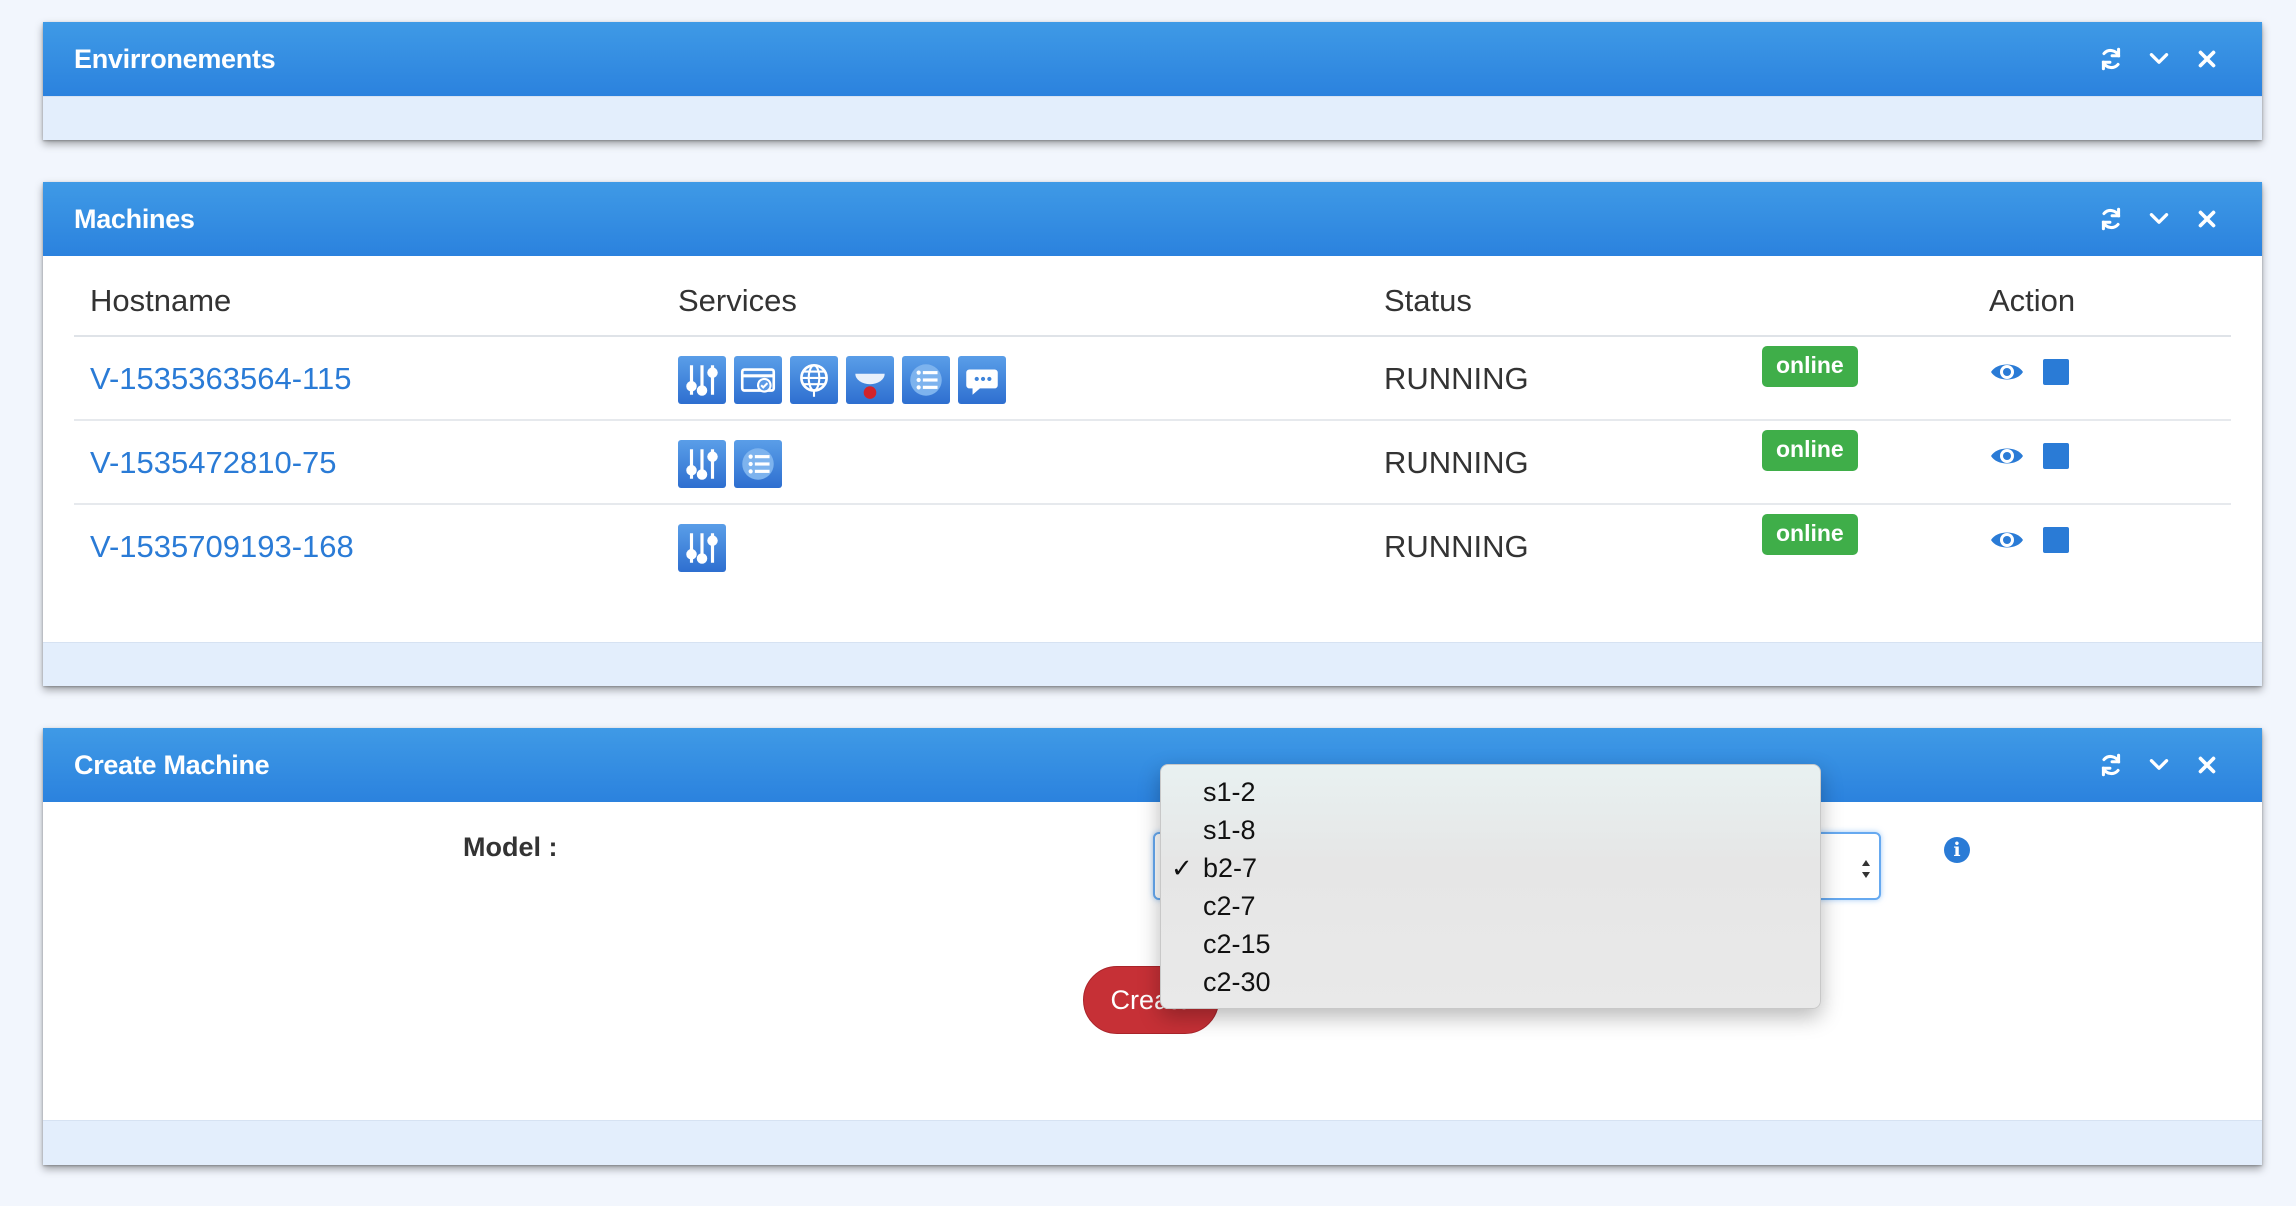 This screenshot has height=1206, width=2296. Describe the element at coordinates (1152, 379) in the screenshot. I see `table-row: V-1535363564-115 RUNNING online` at that location.